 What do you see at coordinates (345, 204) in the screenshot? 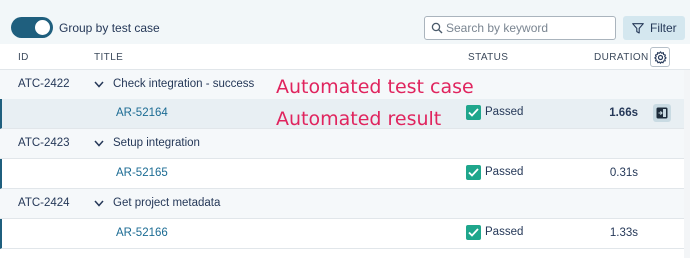
I see `test-case-row: ATC-2424 Get project metadata` at bounding box center [345, 204].